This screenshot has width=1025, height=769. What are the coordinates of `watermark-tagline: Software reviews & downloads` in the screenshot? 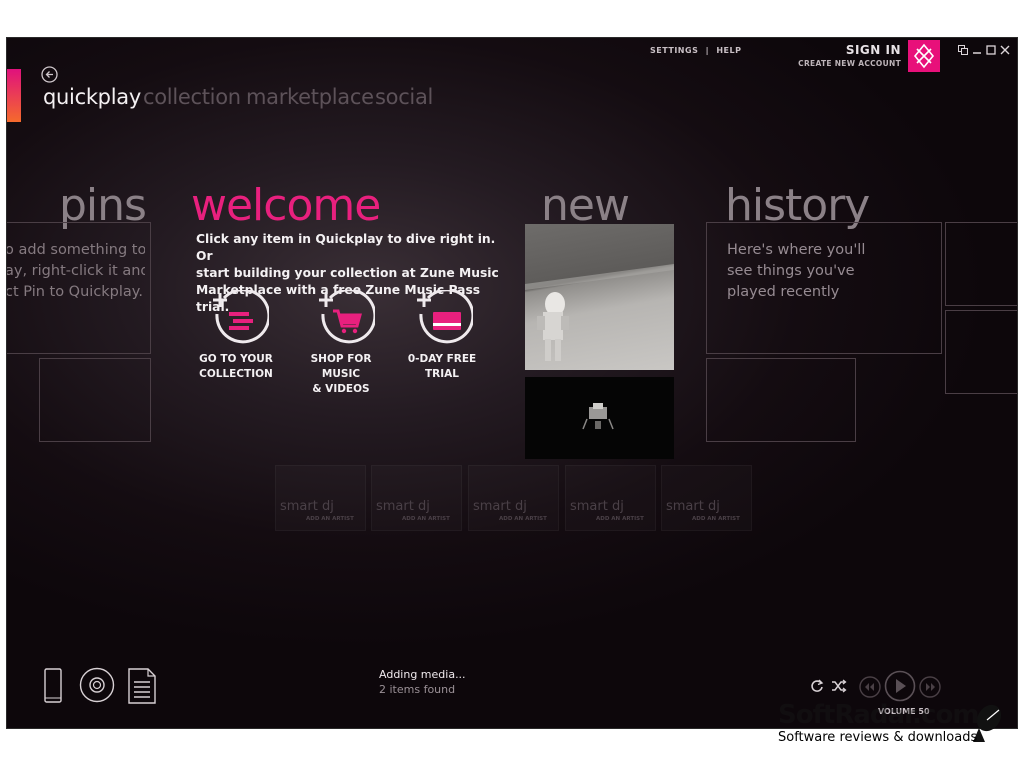 It's located at (878, 737).